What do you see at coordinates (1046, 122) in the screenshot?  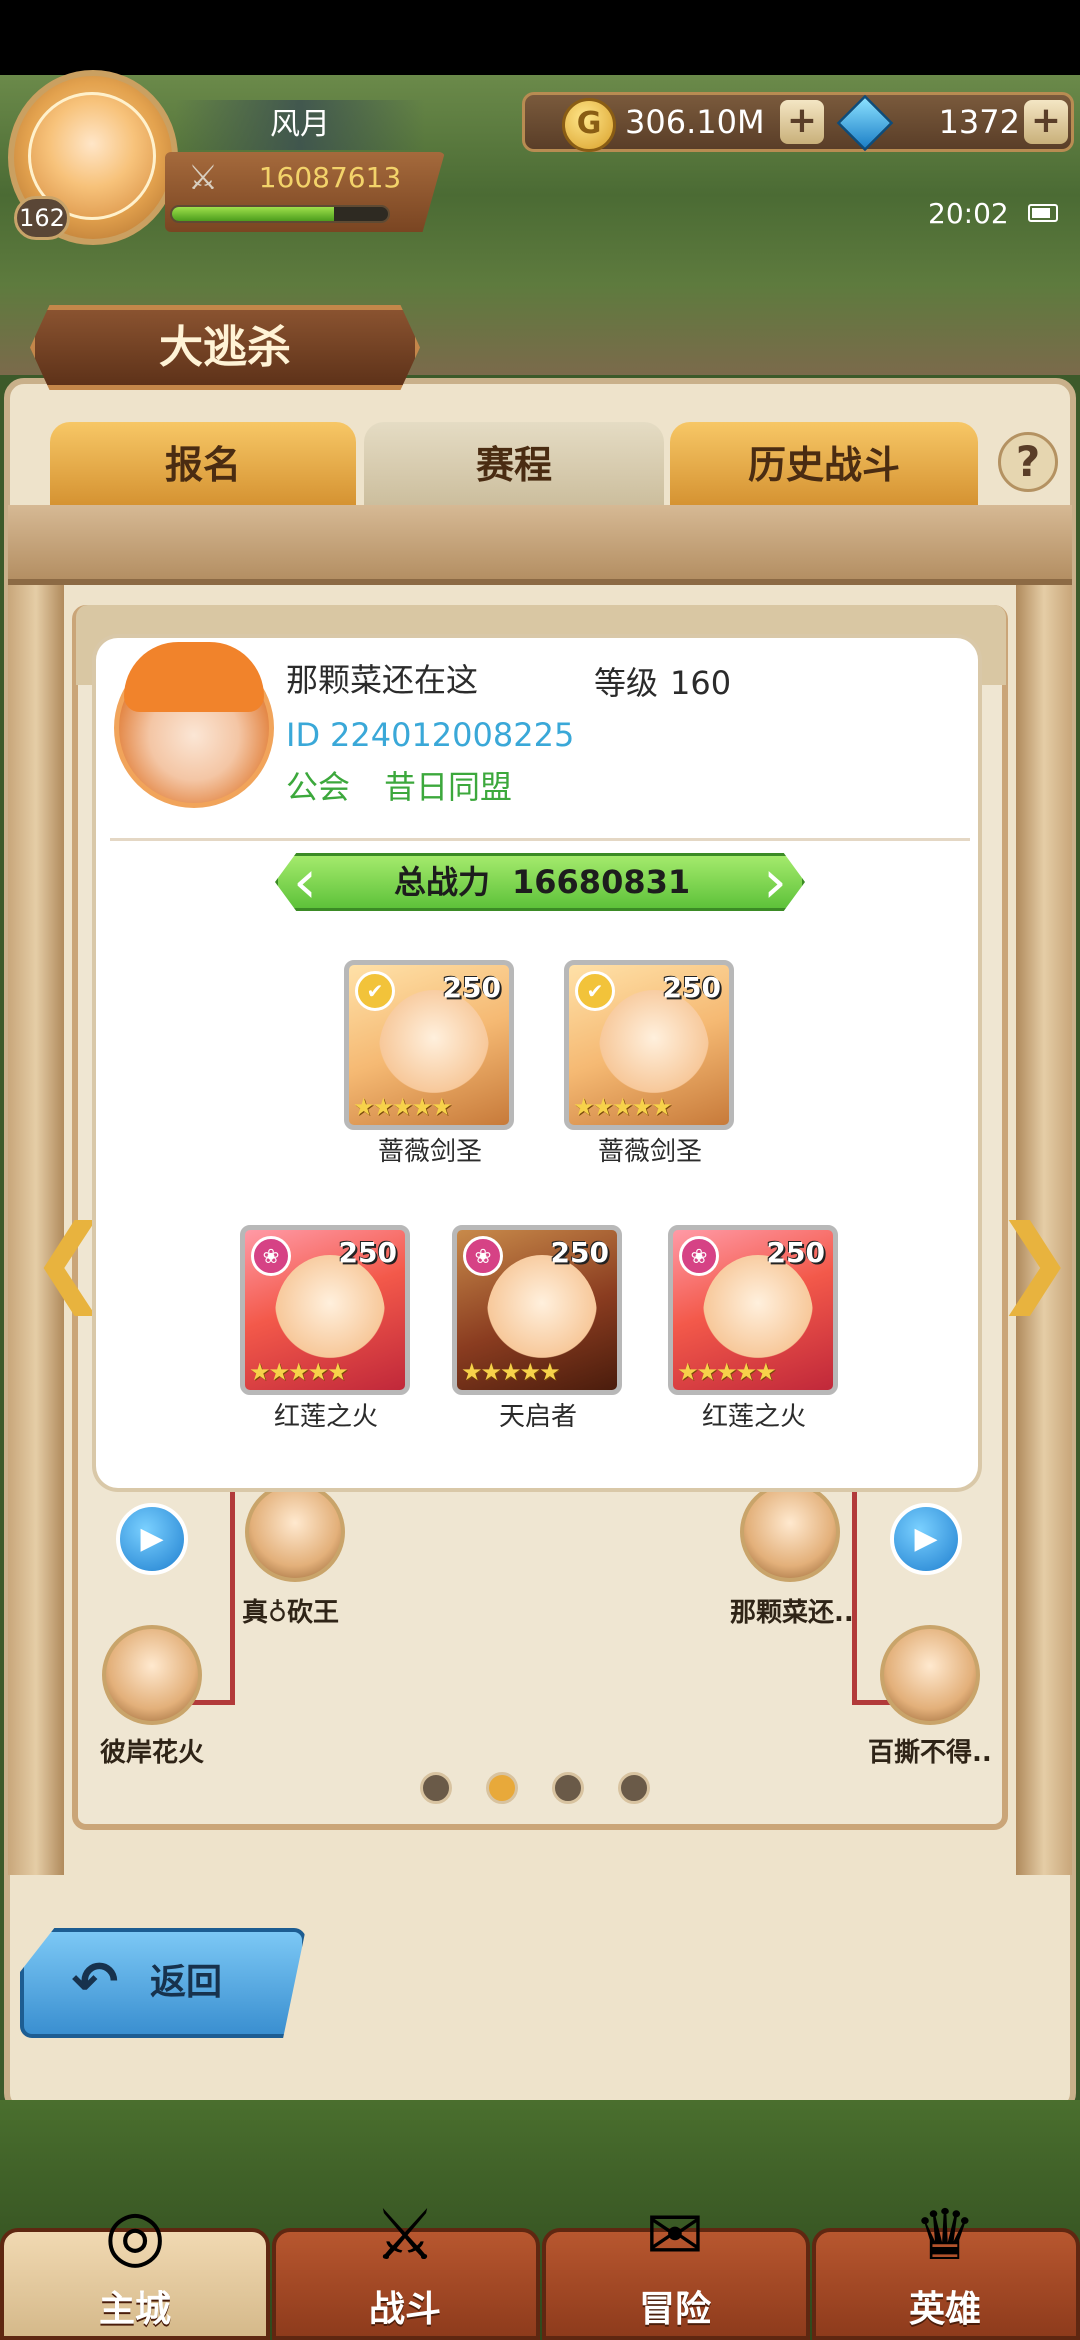 I see `add-gems-button: +` at bounding box center [1046, 122].